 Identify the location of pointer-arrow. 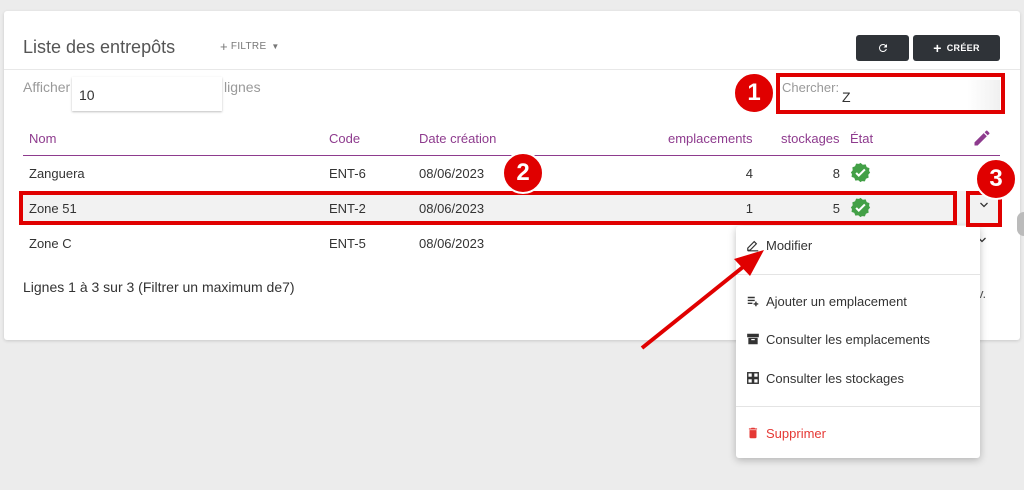
(702, 300).